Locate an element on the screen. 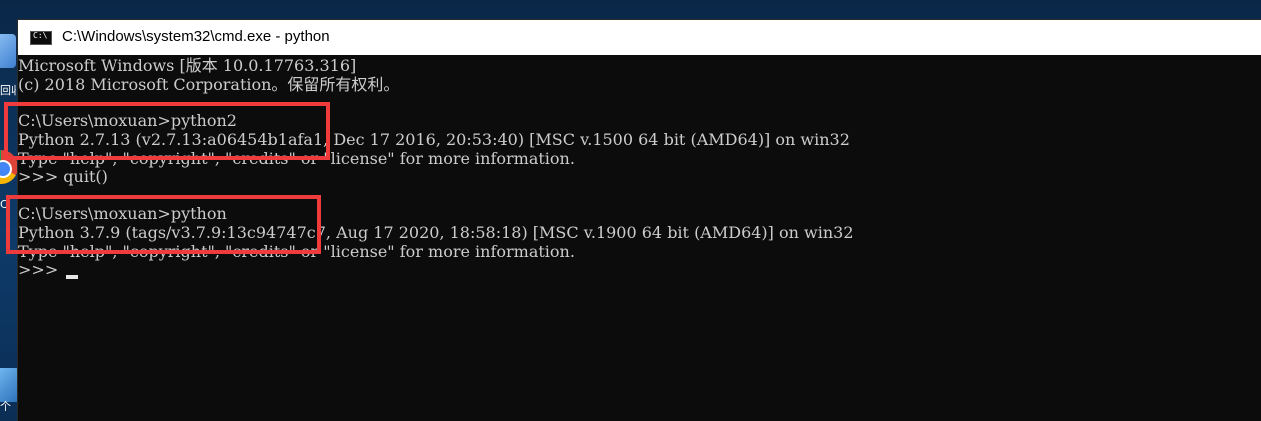 The width and height of the screenshot is (1261, 421). text-cursor is located at coordinates (72, 277).